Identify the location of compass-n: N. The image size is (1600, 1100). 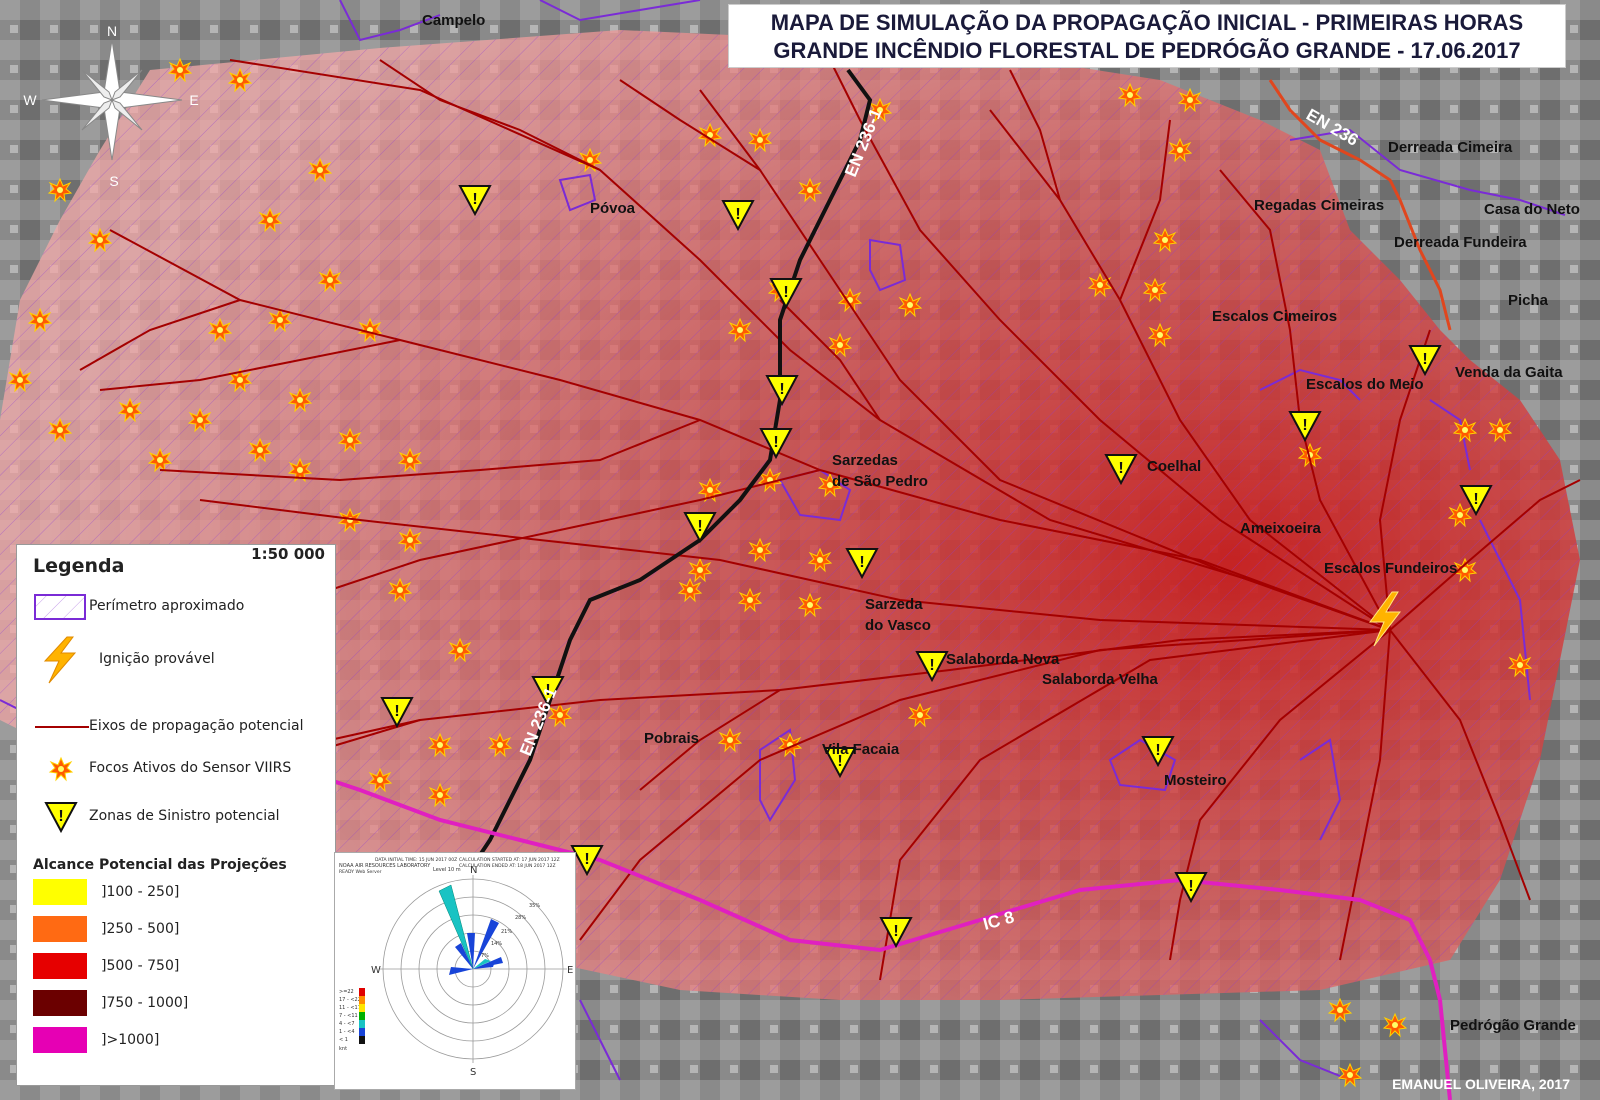
(112, 31).